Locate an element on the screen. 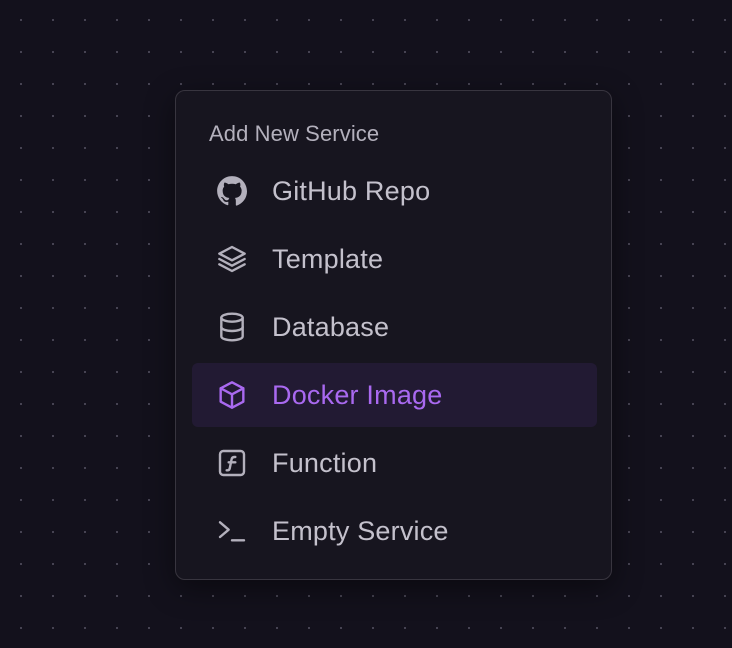  menu-item-github-repo: GitHub Repo is located at coordinates (394, 191).